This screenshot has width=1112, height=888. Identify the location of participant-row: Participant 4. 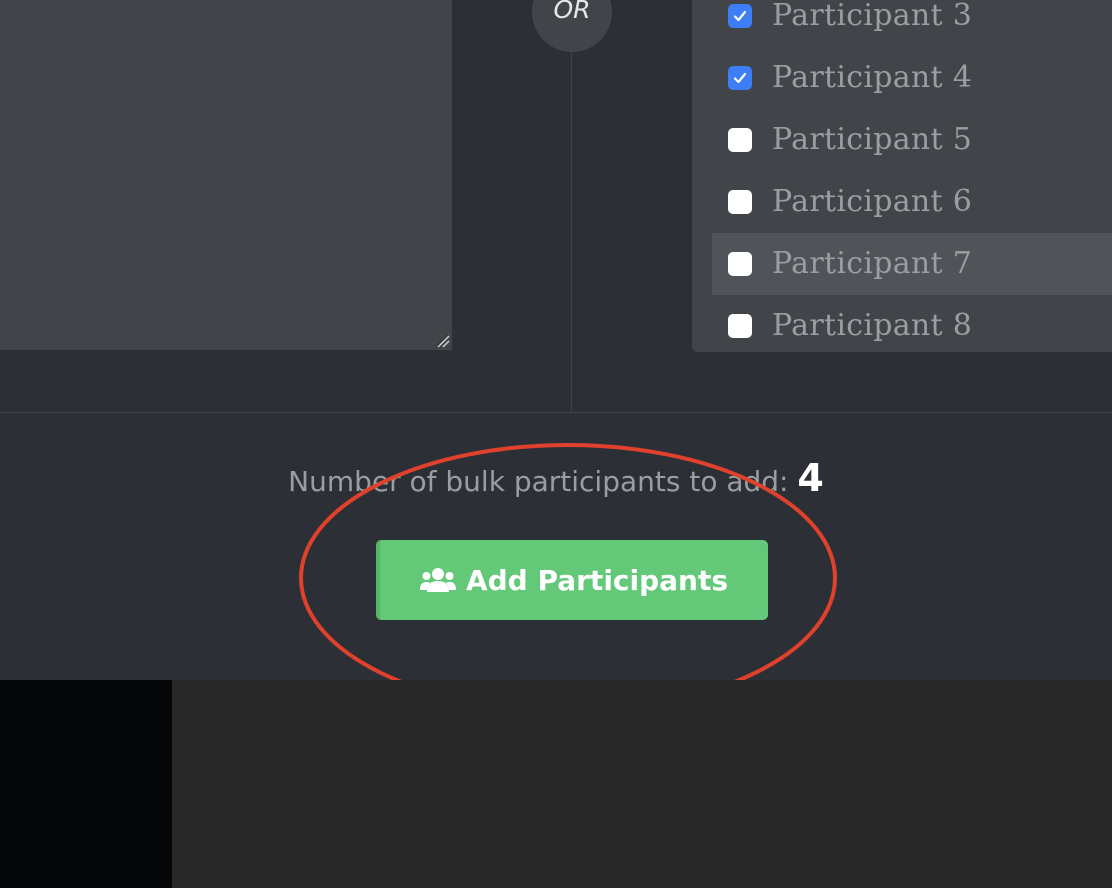
(912, 78).